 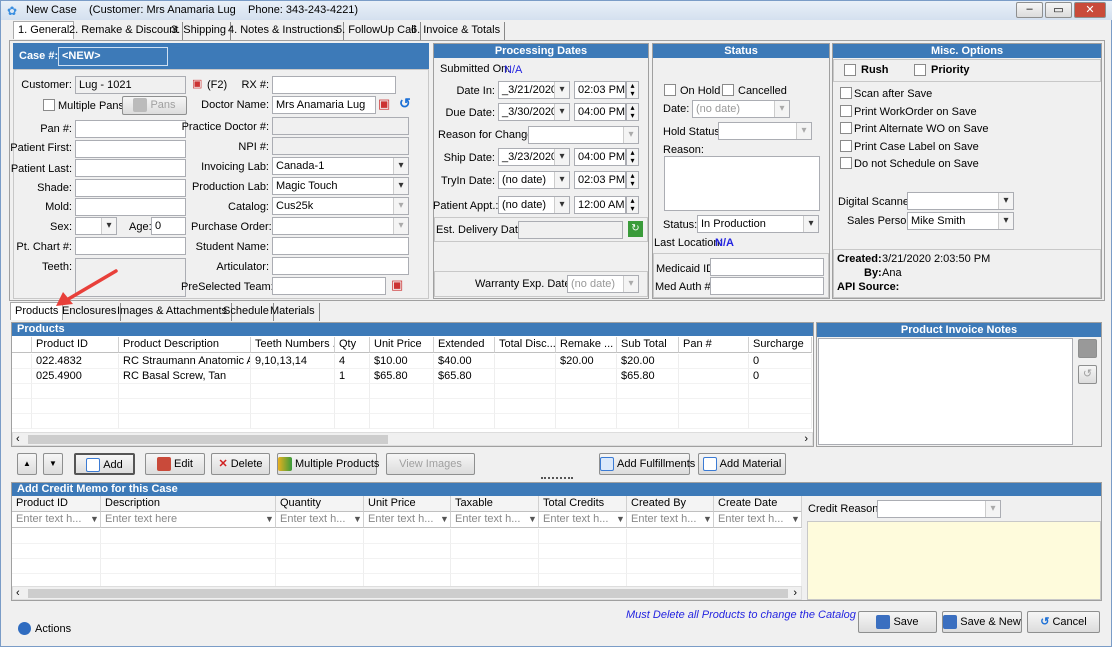 I want to click on table-cell: RC Basal Screw, Tan, so click(x=185, y=376).